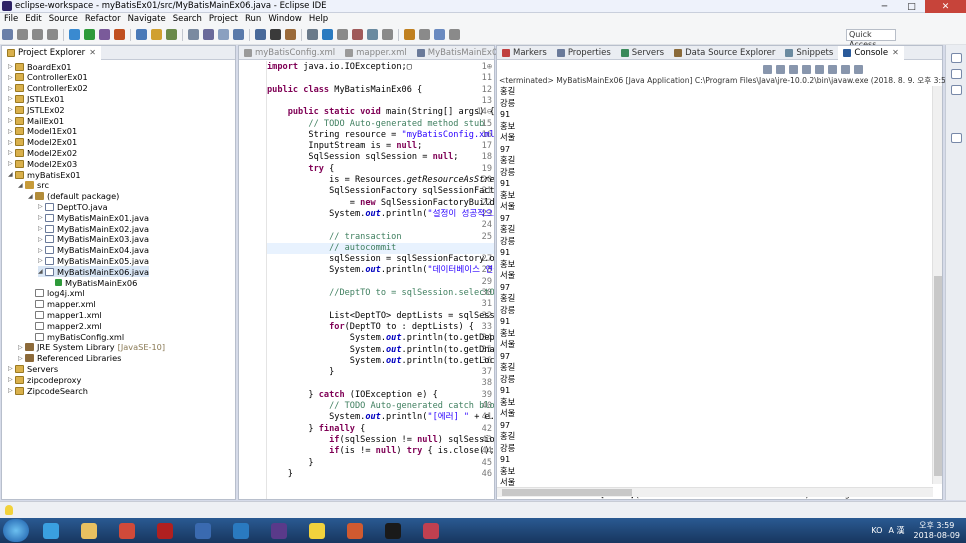 The image size is (966, 543). What do you see at coordinates (380, 361) in the screenshot?
I see `code-line: System.out.println(to.getLoc());` at bounding box center [380, 361].